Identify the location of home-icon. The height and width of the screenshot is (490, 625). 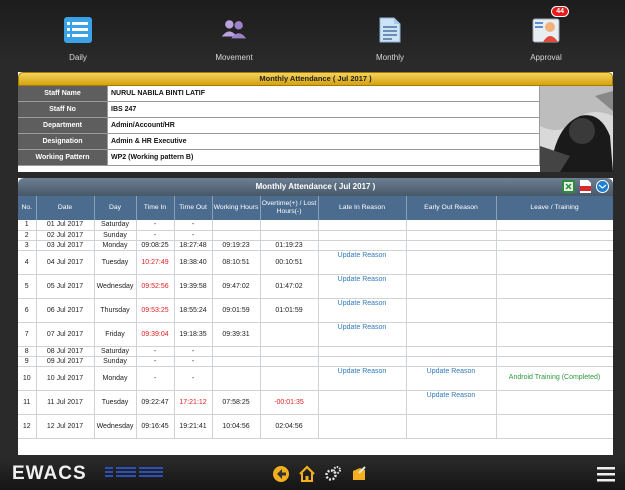
(307, 474).